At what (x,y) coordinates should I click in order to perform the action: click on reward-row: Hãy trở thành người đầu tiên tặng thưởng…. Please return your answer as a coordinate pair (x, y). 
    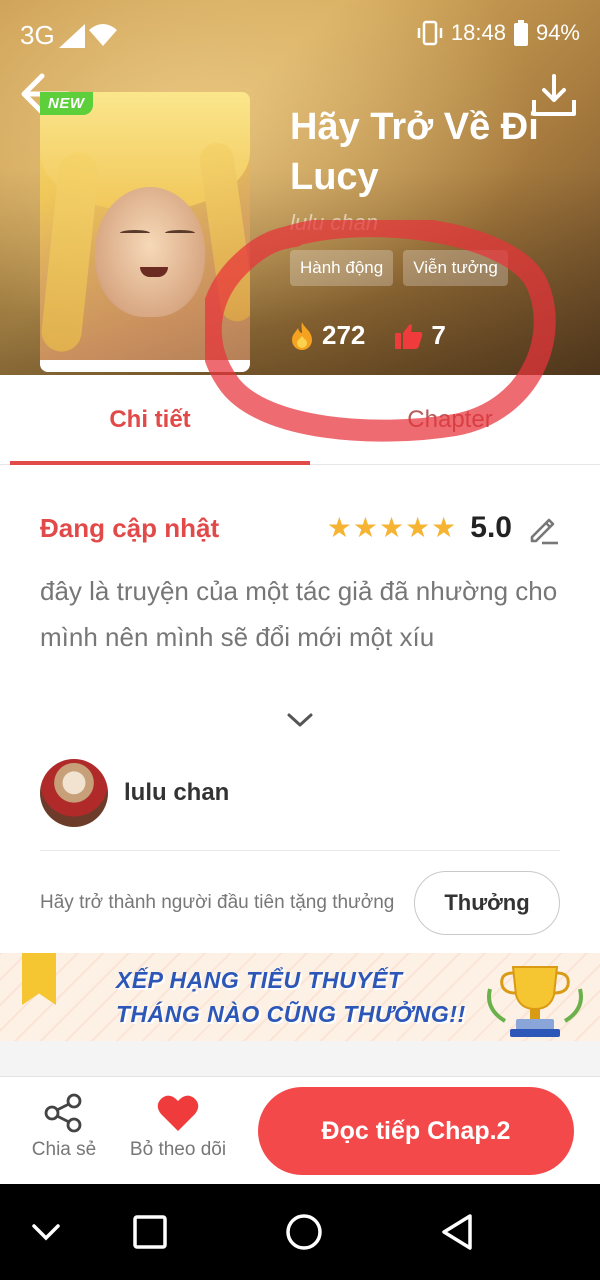
    Looking at the image, I should click on (300, 903).